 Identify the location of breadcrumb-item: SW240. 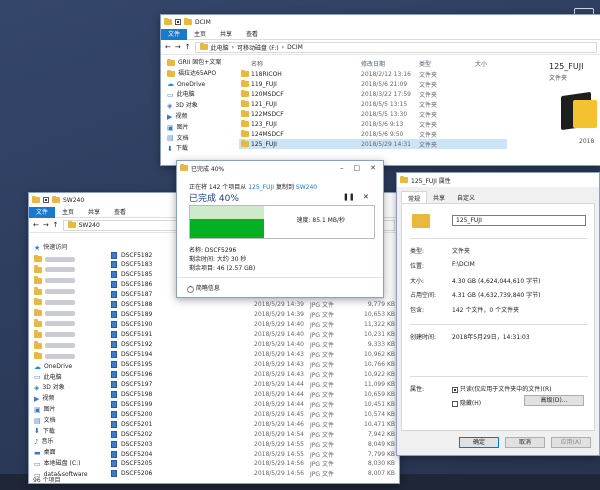
(89, 225).